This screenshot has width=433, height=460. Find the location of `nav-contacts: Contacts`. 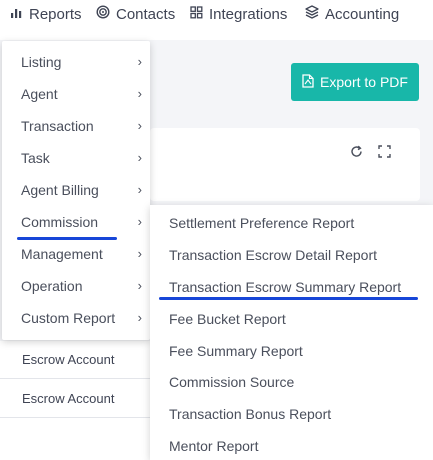

nav-contacts: Contacts is located at coordinates (135, 14).